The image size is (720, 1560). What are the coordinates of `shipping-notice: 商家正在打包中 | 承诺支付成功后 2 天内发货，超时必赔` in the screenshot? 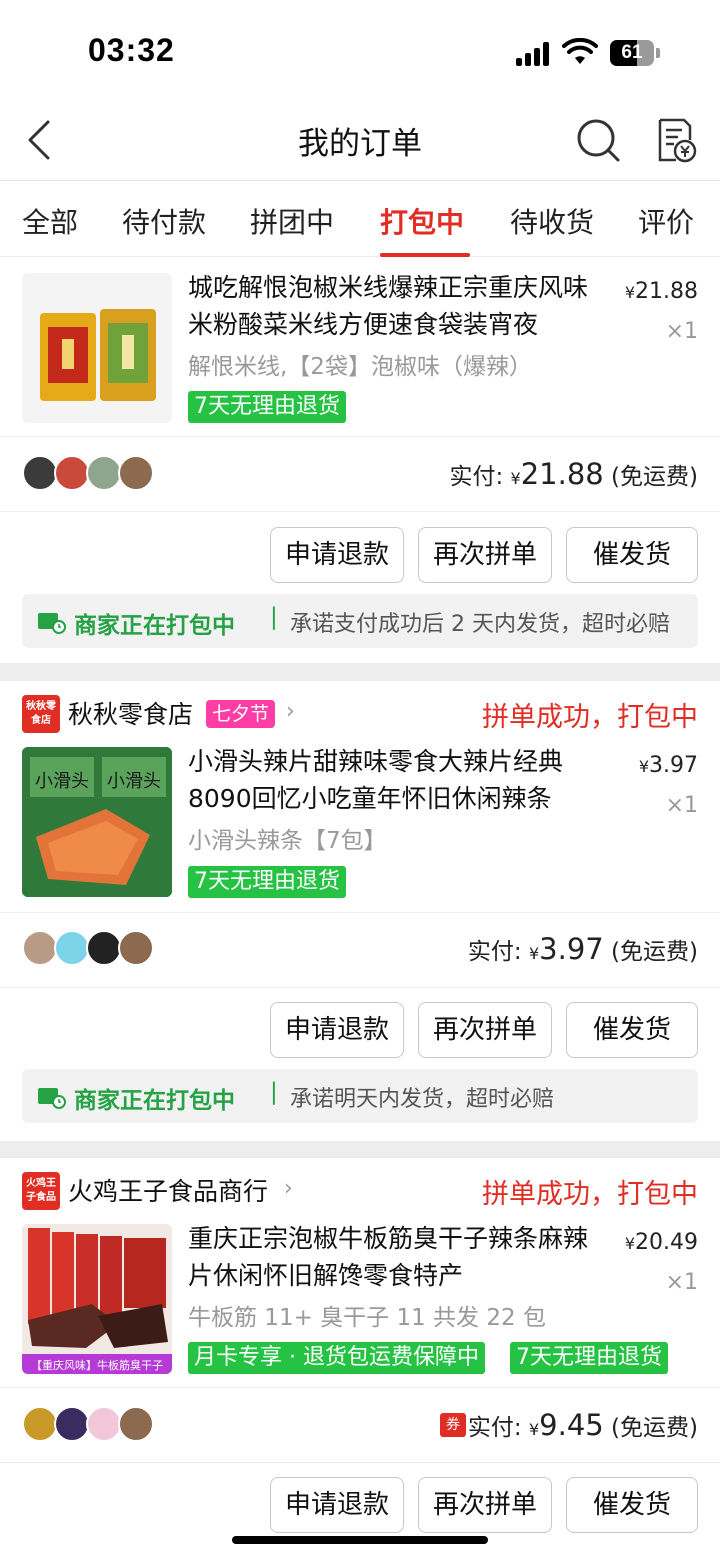 It's located at (360, 621).